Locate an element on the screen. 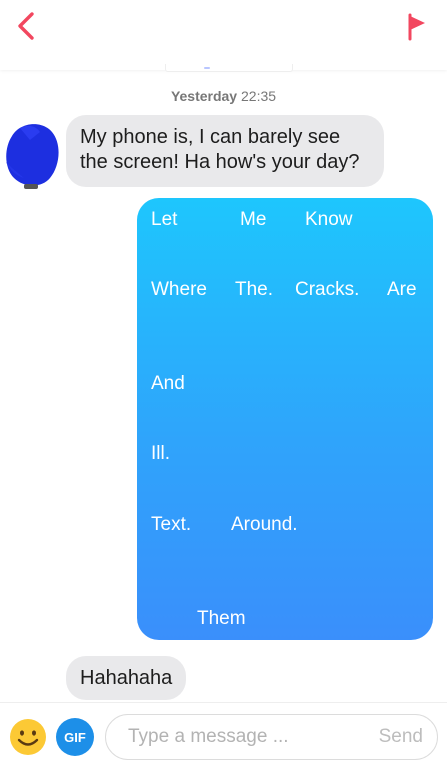  chevron-left-icon is located at coordinates (26, 26).